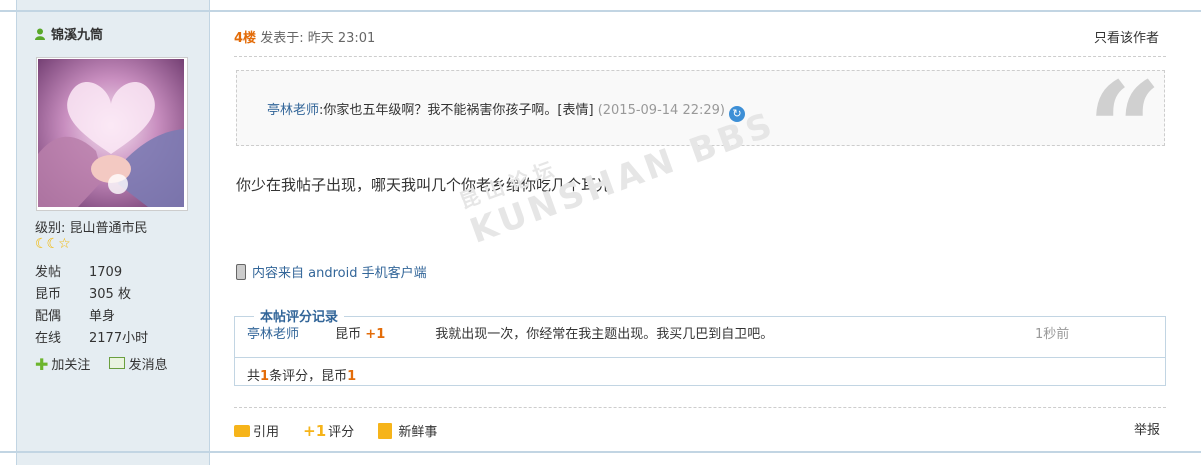  What do you see at coordinates (48, 316) in the screenshot?
I see `stat-key: 配偶` at bounding box center [48, 316].